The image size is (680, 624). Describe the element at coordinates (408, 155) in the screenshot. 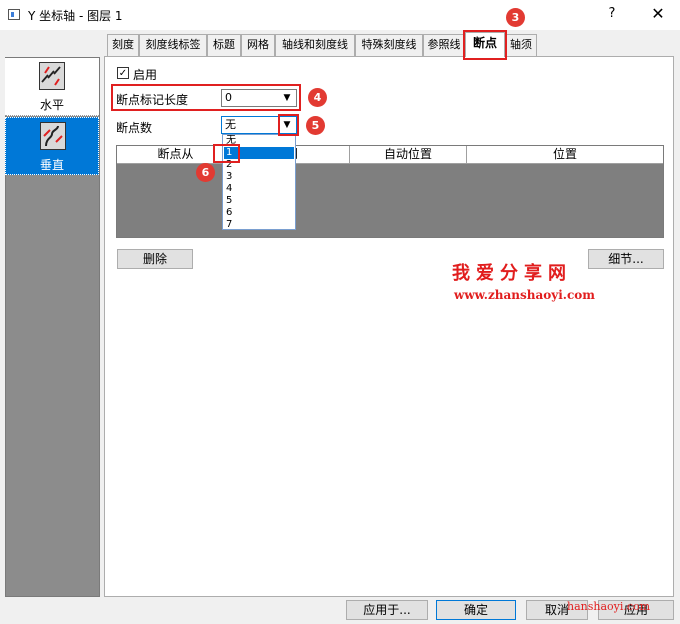

I see `column-header-auto-position: 自动位置` at that location.